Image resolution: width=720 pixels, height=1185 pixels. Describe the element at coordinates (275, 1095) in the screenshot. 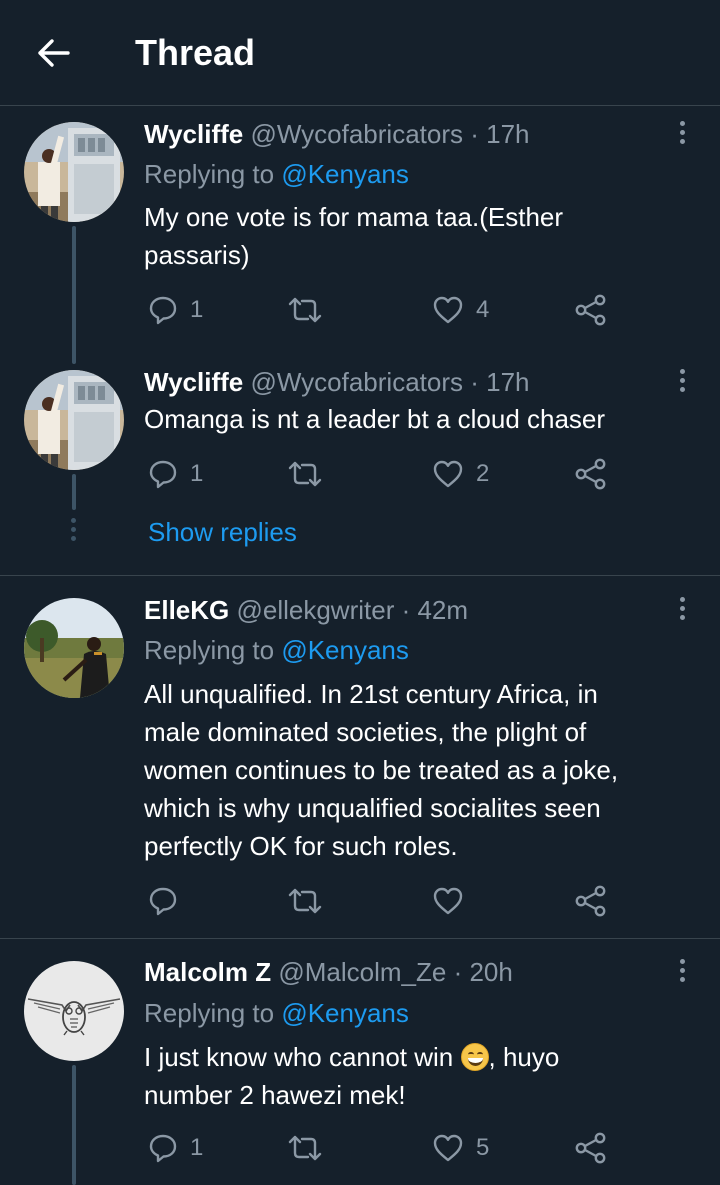

I see `tweet-text-line: number 2 hawezi mek!` at that location.